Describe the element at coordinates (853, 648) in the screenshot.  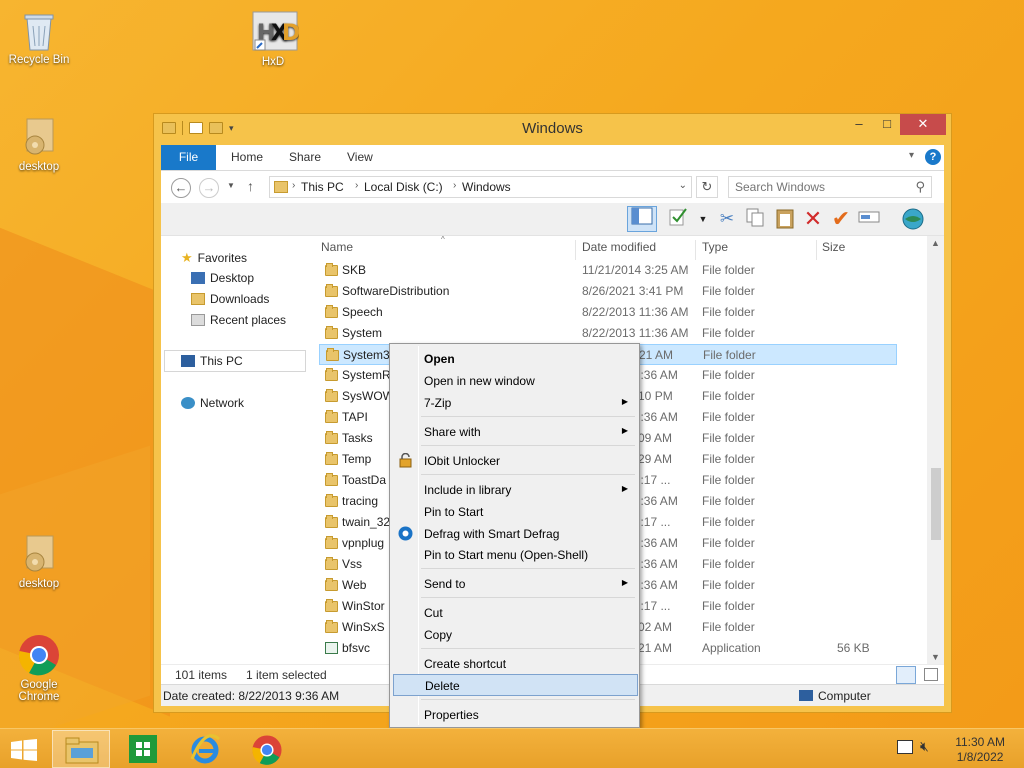
I see `file-size: 56 KB` at that location.